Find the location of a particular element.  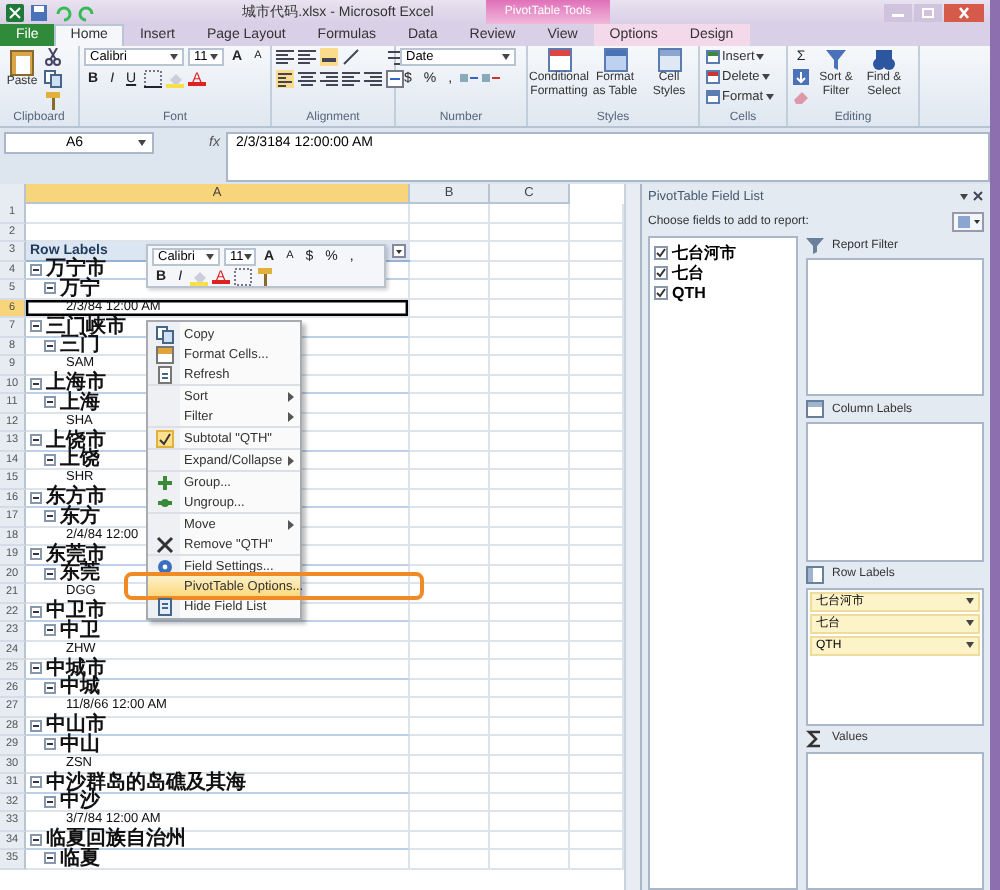

table-icon is located at coordinates (559, 60).